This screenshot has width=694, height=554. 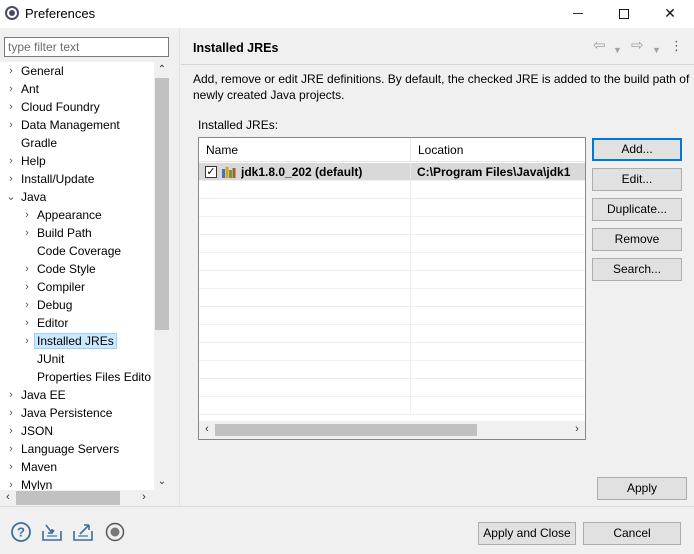 What do you see at coordinates (527, 533) in the screenshot?
I see `apply-and-close-button: Apply and Close` at bounding box center [527, 533].